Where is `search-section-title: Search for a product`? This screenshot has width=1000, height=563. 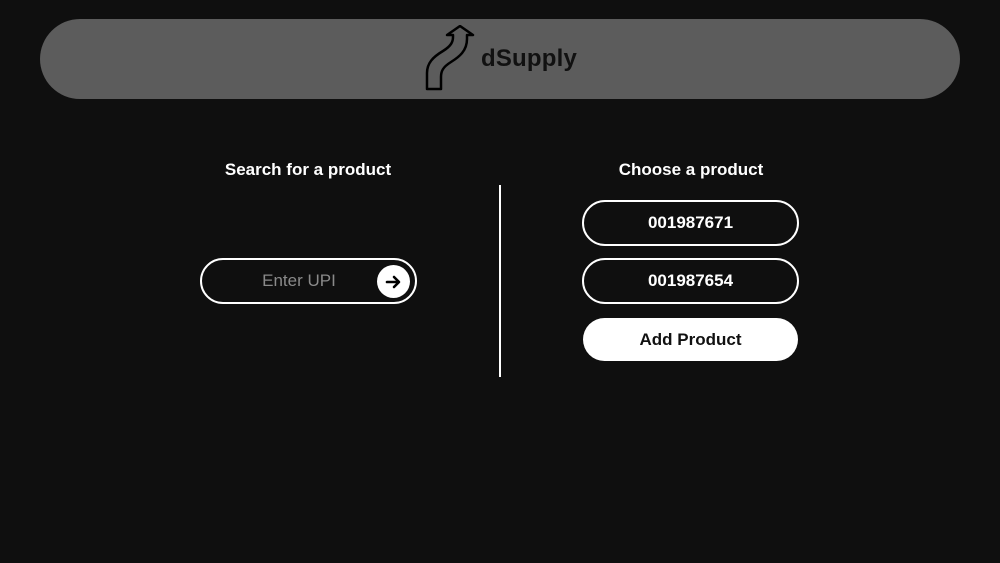 search-section-title: Search for a product is located at coordinates (308, 169).